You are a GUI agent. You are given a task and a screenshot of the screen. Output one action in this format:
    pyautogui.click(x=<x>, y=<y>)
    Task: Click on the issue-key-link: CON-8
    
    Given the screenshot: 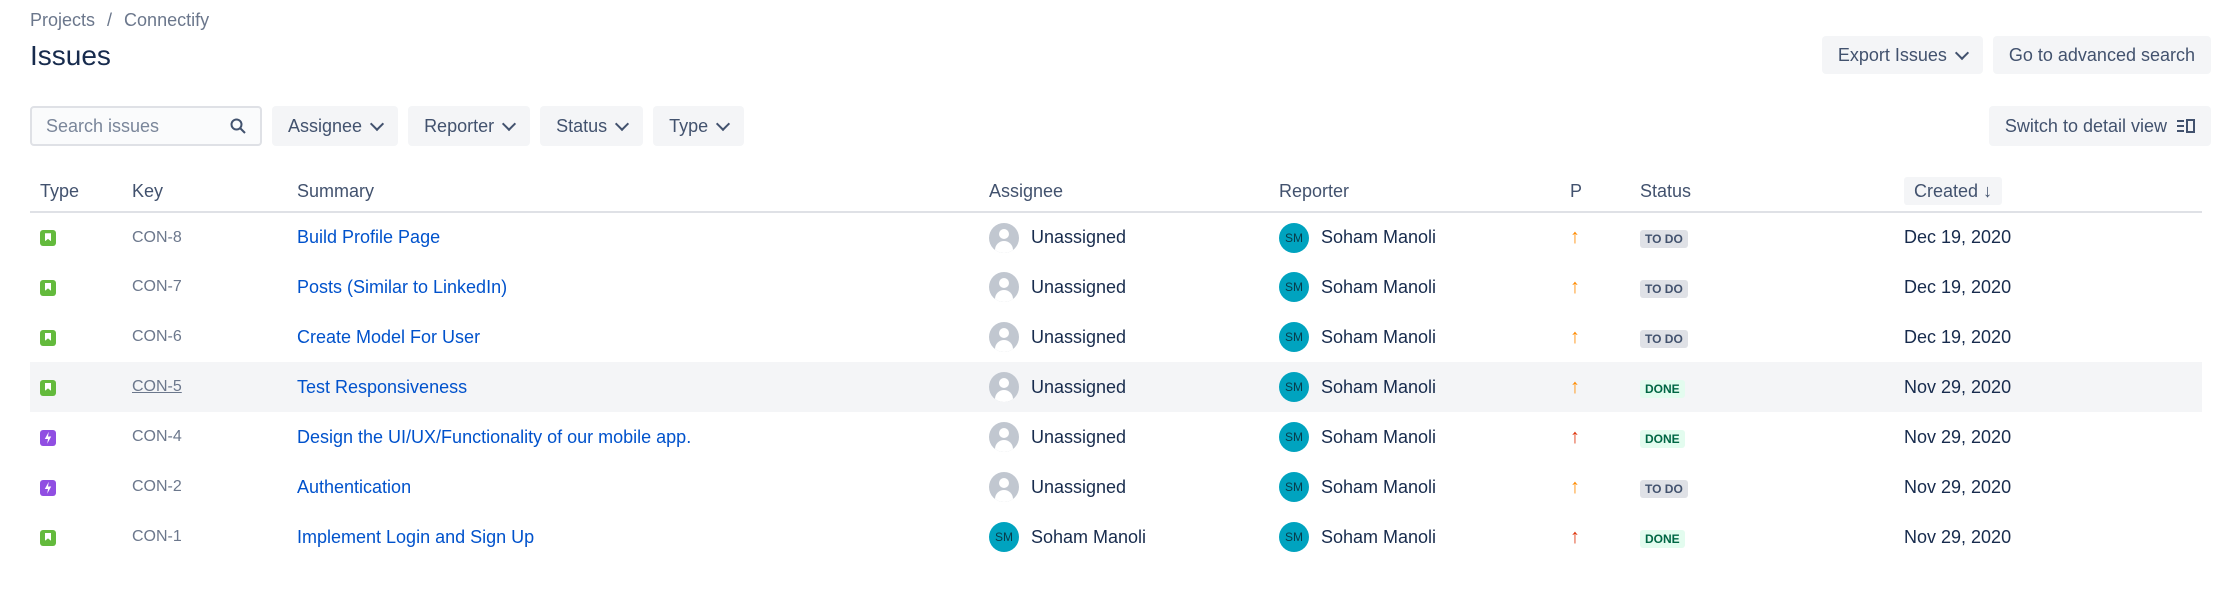 What is the action you would take?
    pyautogui.click(x=204, y=237)
    